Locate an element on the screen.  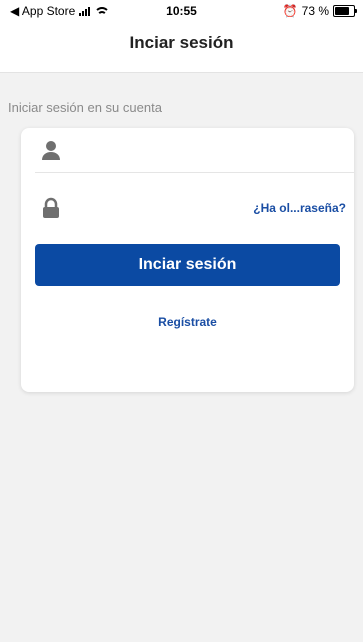
page-title: Inciar sesión is located at coordinates (181, 42).